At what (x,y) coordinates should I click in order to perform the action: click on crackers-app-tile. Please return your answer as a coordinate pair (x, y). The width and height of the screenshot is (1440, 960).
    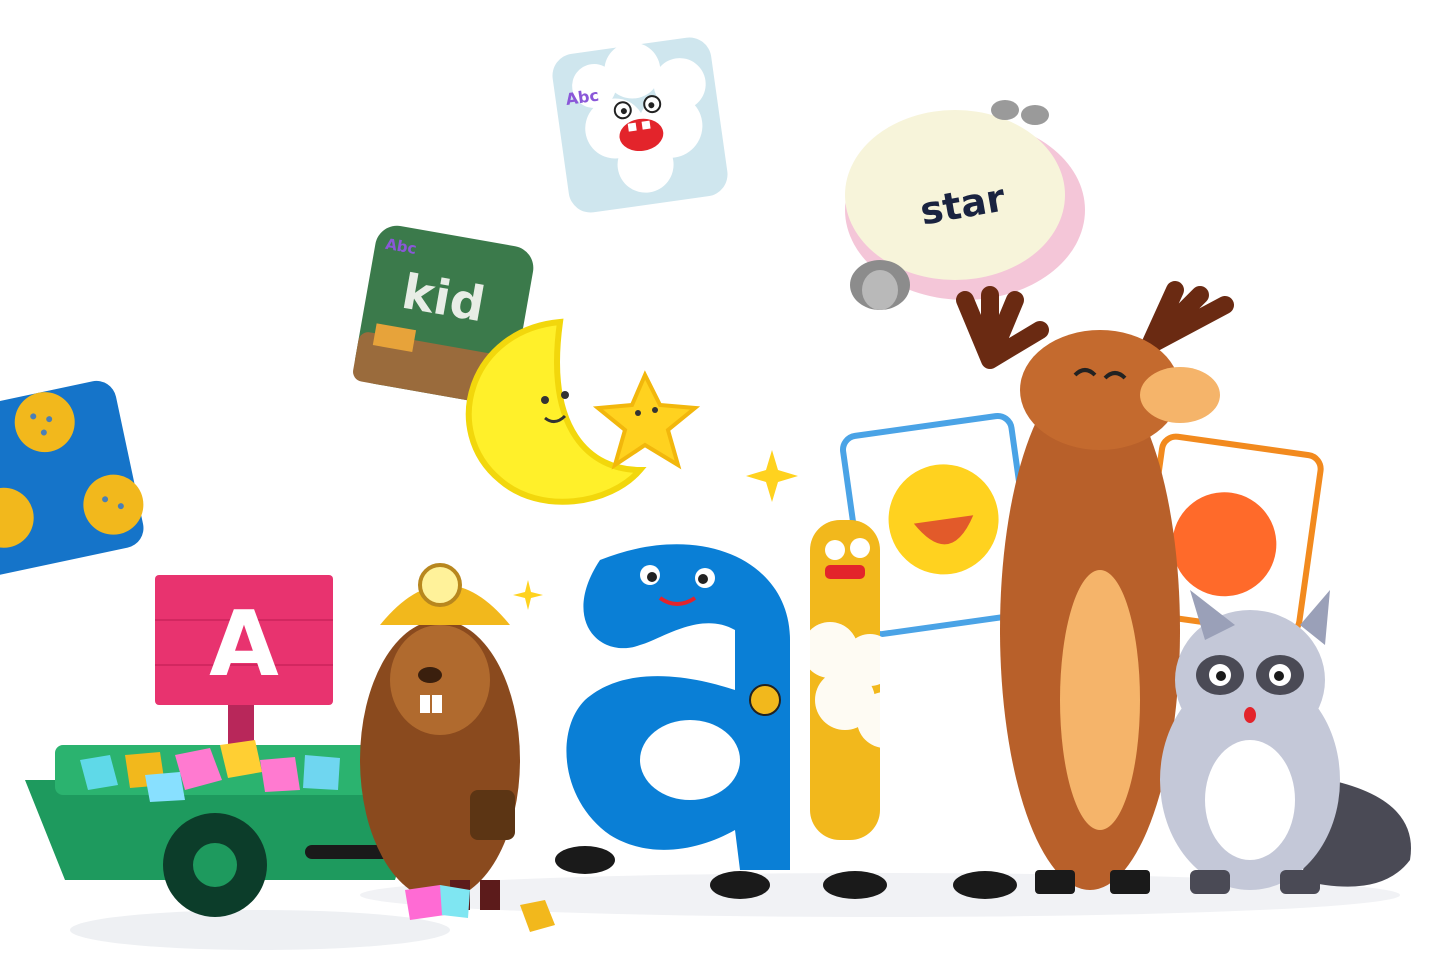
    Looking at the image, I should click on (76, 479).